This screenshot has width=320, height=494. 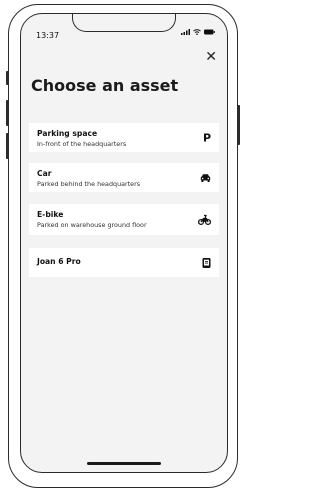 I want to click on bike-icon, so click(x=204, y=219).